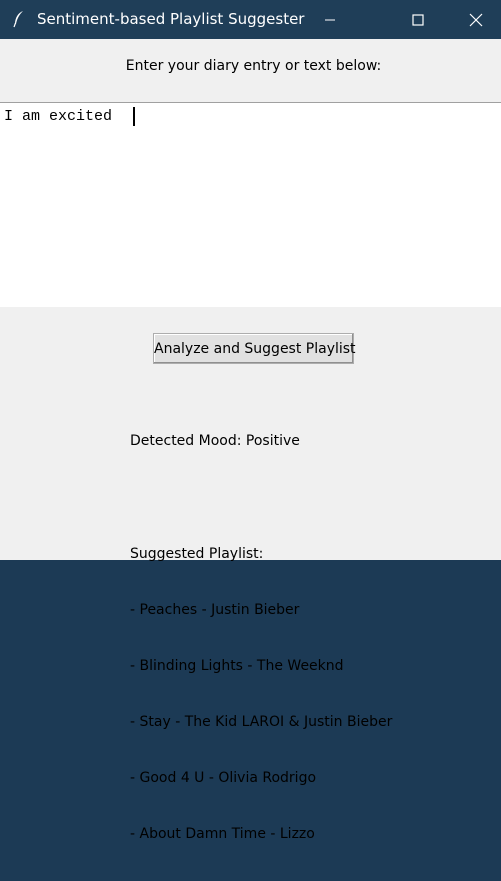  I want to click on minimize-button, so click(330, 19).